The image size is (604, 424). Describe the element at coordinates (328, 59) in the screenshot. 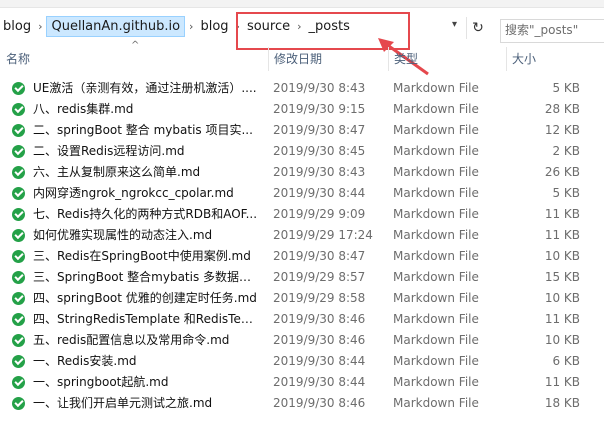

I see `column-date: 修改日期` at that location.